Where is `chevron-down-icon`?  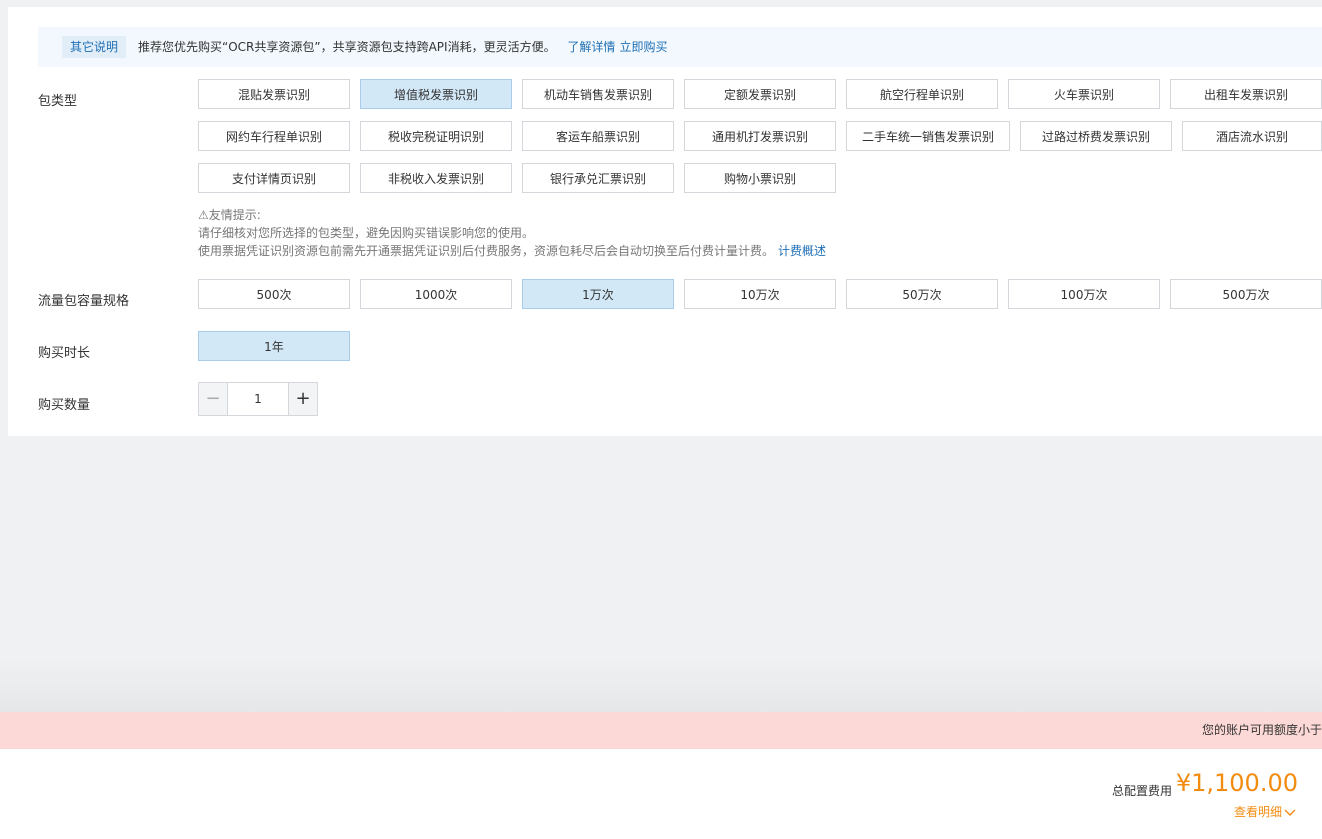
chevron-down-icon is located at coordinates (1290, 812).